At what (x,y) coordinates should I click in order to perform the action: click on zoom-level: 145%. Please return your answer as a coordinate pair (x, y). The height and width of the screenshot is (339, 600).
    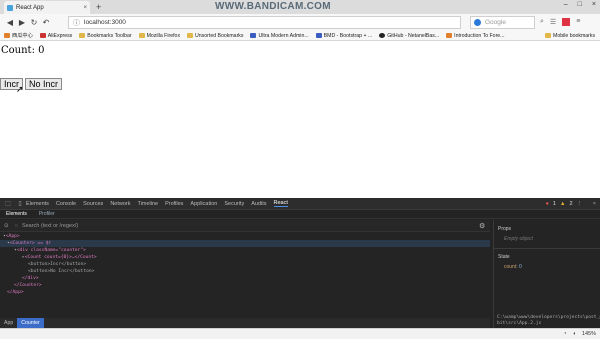
    Looking at the image, I should click on (589, 334).